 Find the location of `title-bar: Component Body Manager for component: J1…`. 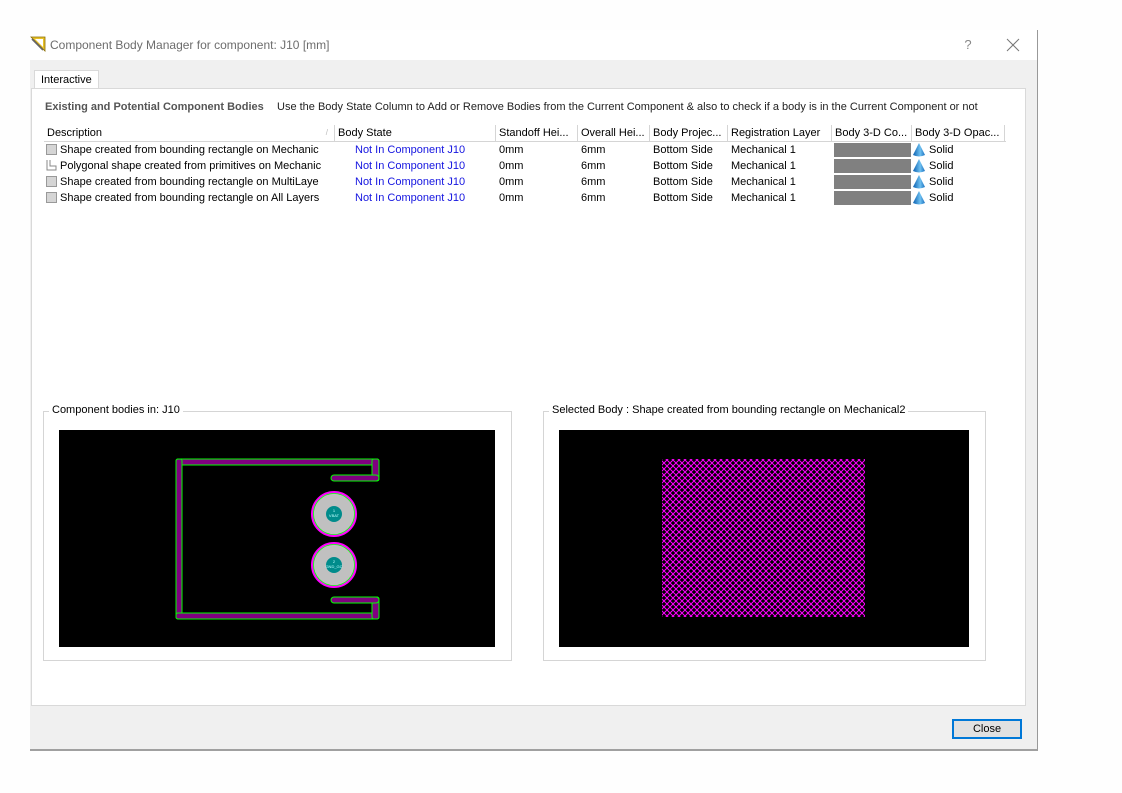

title-bar: Component Body Manager for component: J1… is located at coordinates (533, 45).